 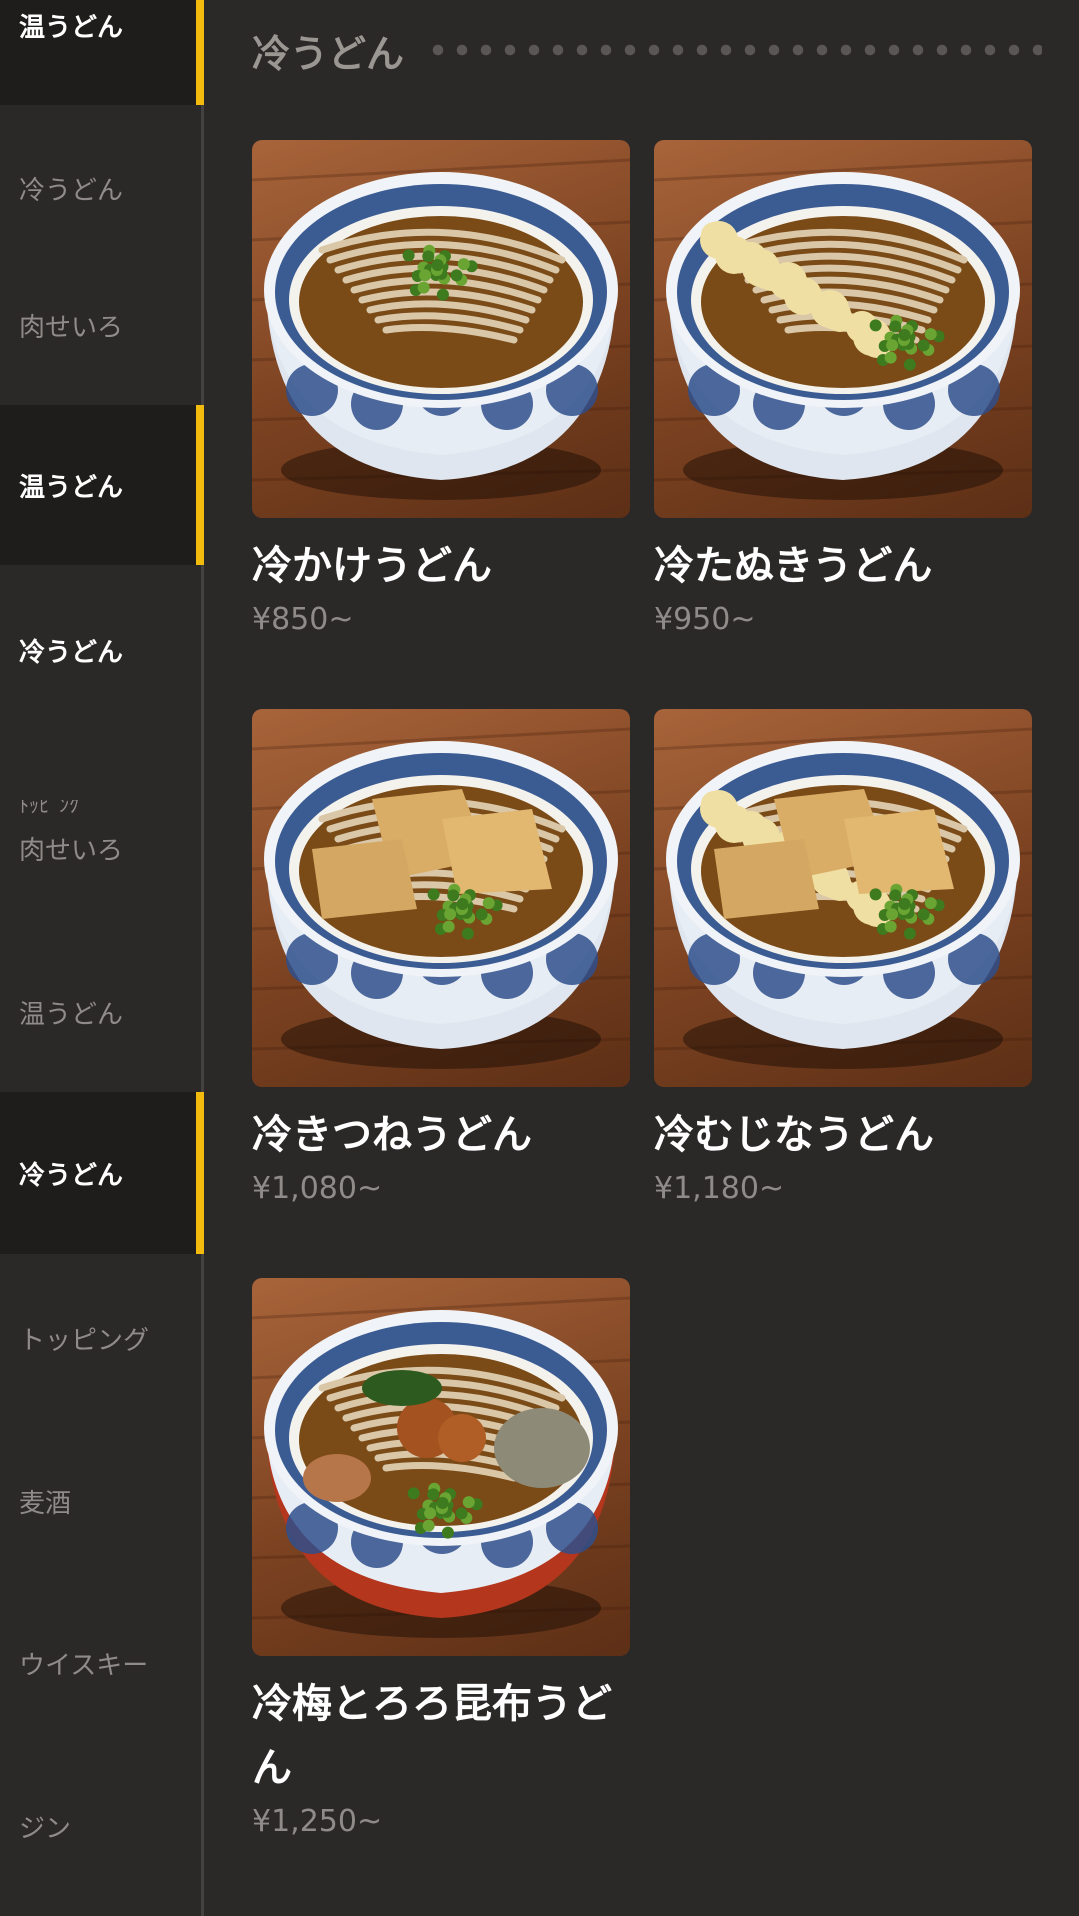 What do you see at coordinates (432, 1736) in the screenshot?
I see `menu-item-name: 冷梅とろろ昆布うどん` at bounding box center [432, 1736].